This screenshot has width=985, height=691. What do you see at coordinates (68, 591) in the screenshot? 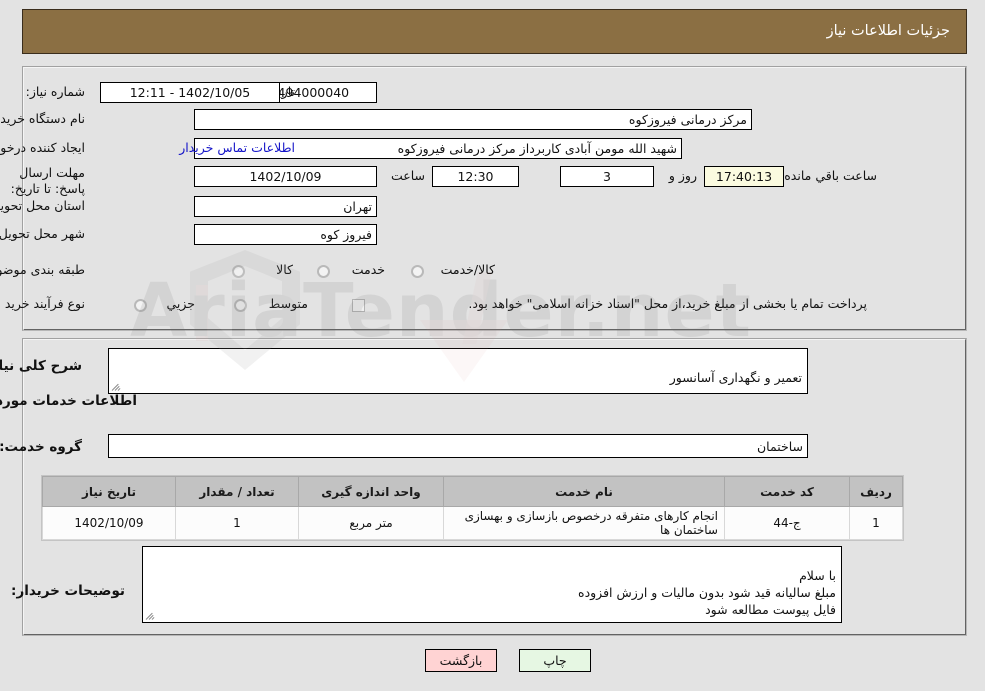
I see `buyer-notes-label: توضیحات خریدار:` at bounding box center [68, 591].